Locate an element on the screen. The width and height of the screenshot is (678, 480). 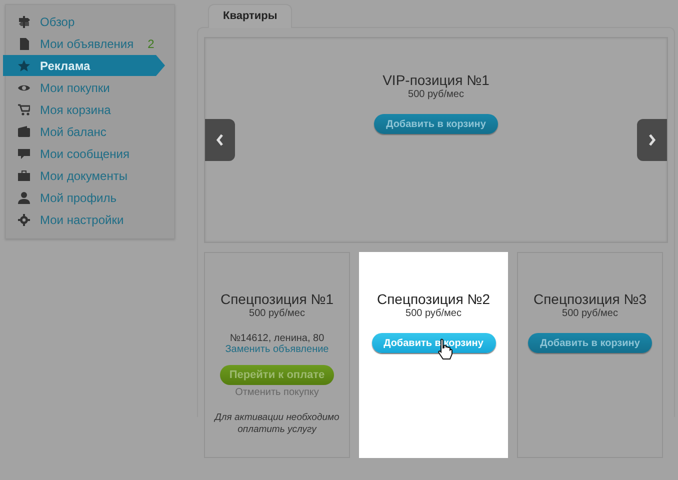
person-icon is located at coordinates (24, 198).